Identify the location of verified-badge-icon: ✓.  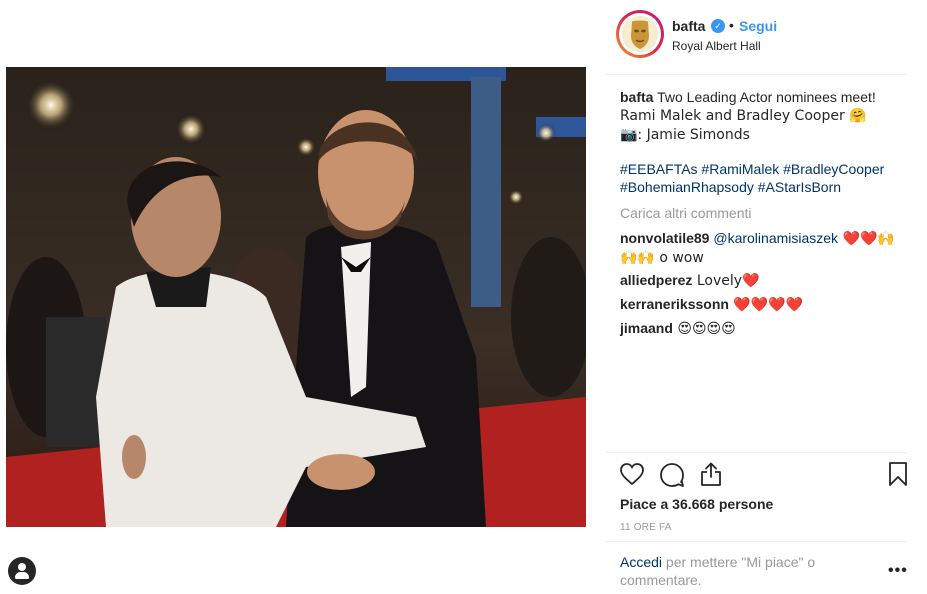
(718, 26).